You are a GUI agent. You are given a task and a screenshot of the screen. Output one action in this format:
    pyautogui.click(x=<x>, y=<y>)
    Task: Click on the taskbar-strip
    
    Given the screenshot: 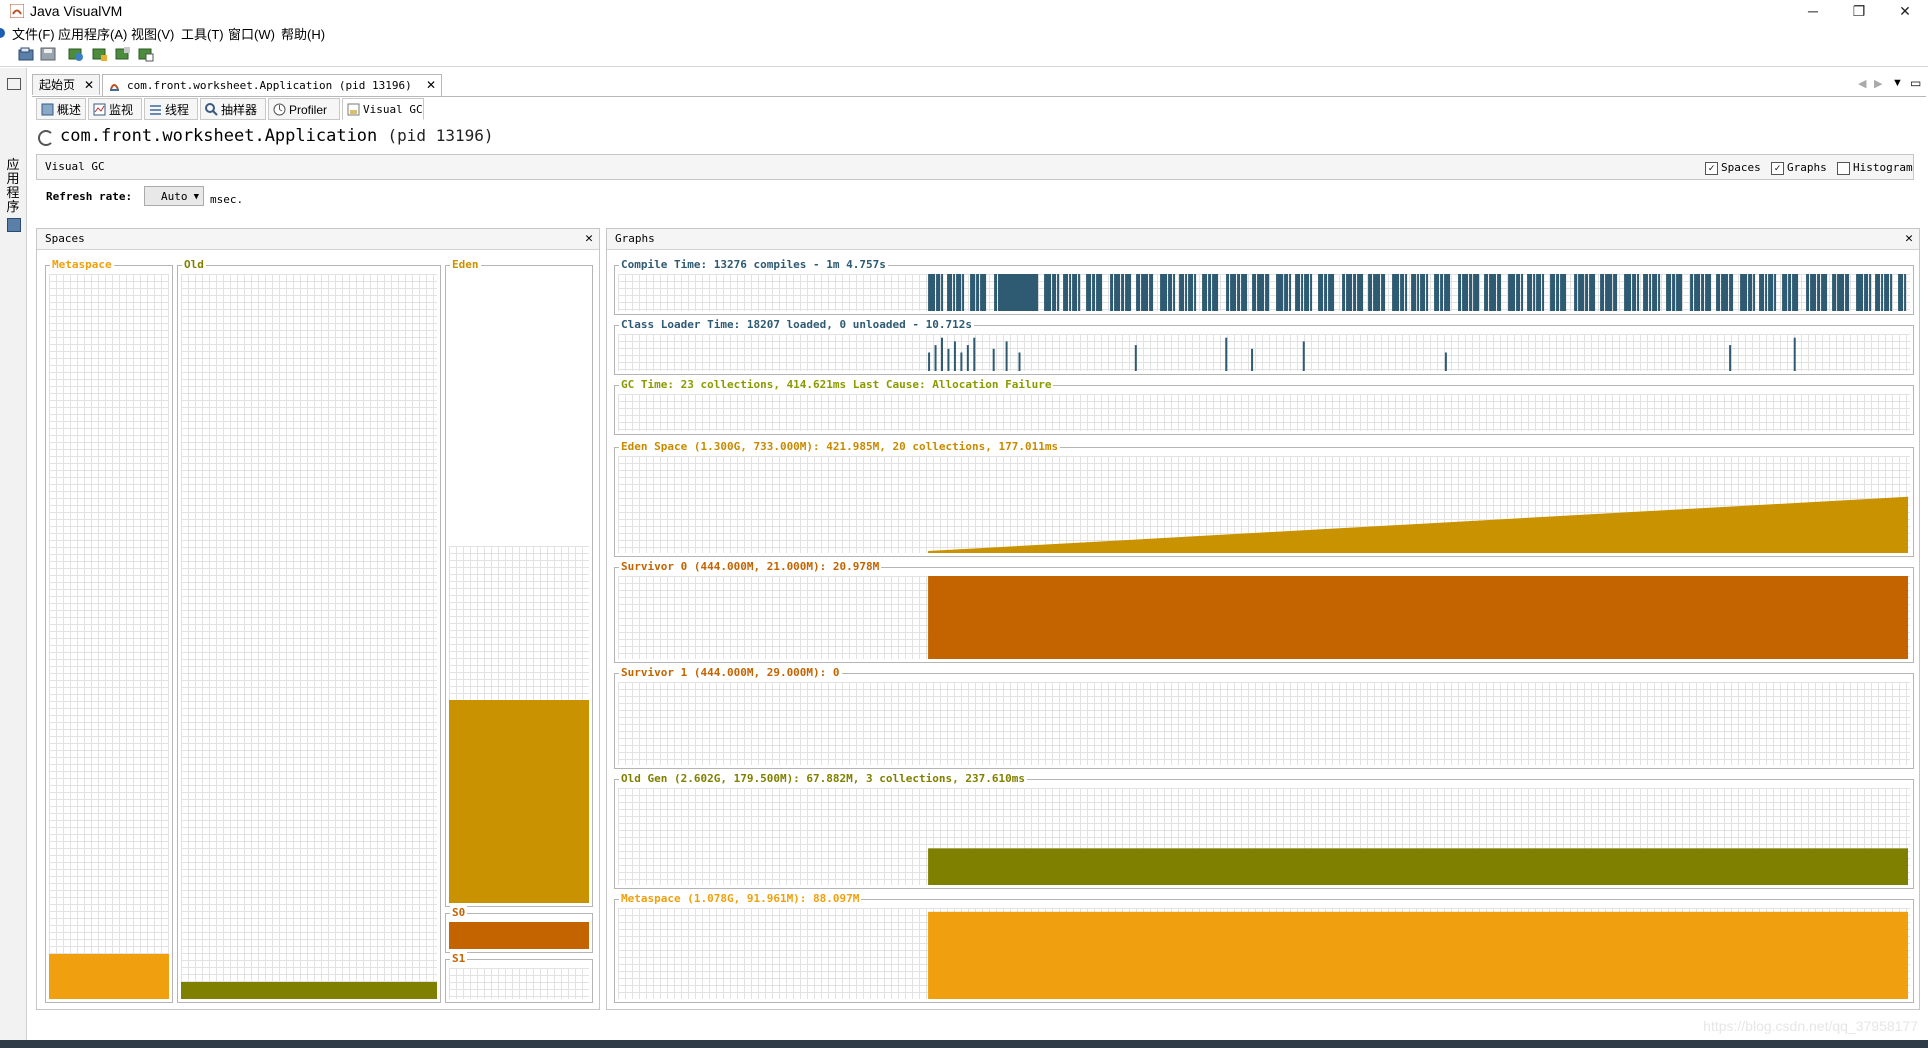 What is the action you would take?
    pyautogui.click(x=964, y=1044)
    